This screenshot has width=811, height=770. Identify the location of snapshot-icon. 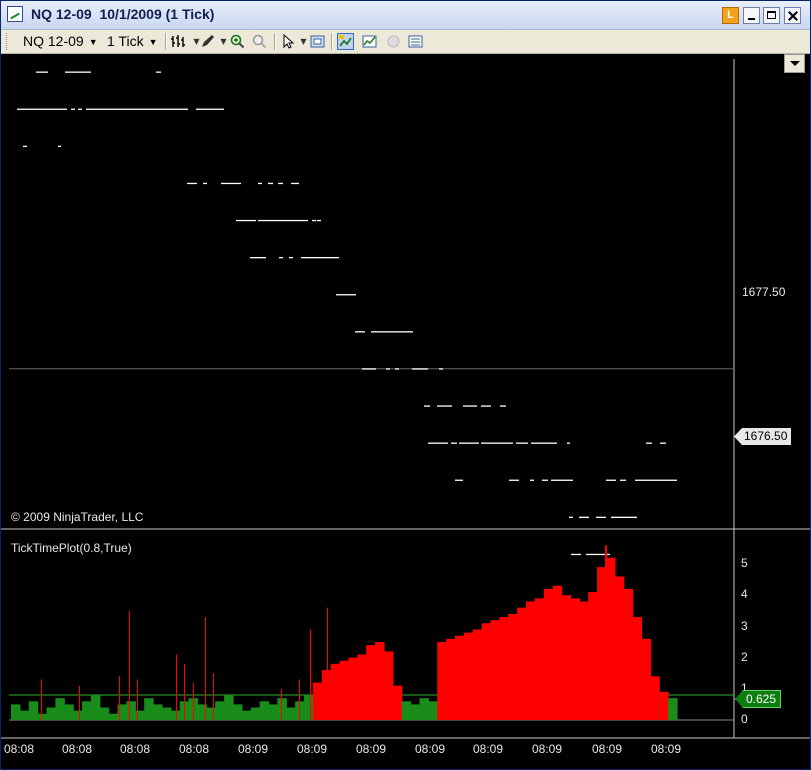
(317, 41).